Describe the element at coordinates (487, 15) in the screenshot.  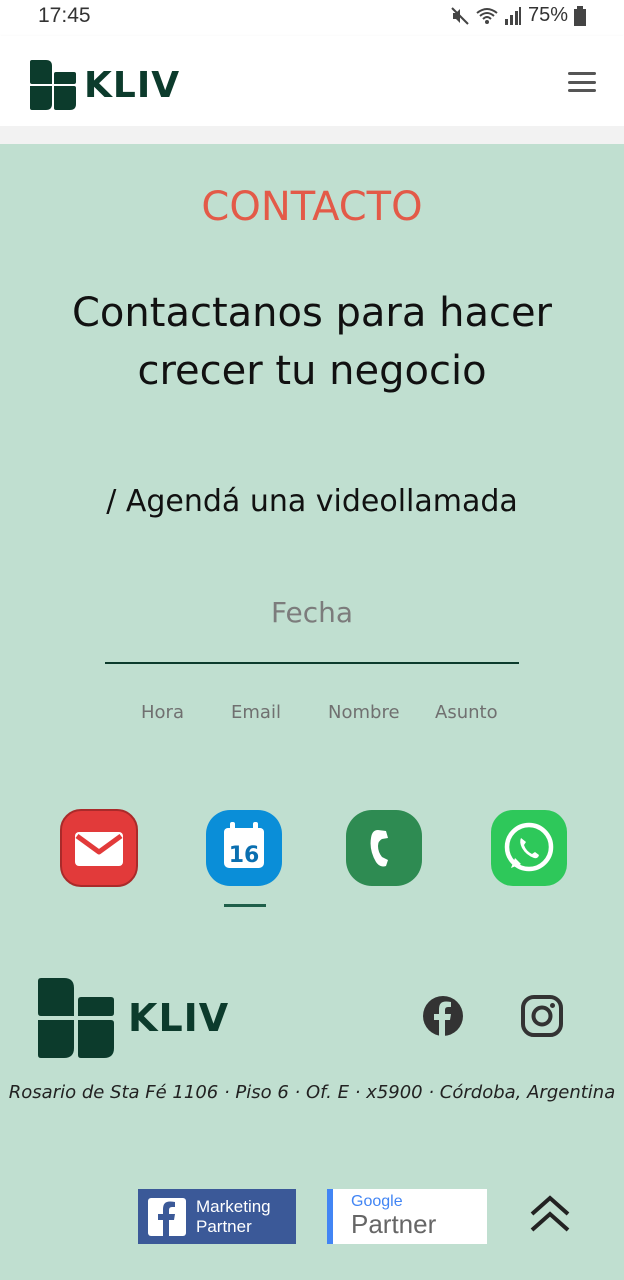
I see `wifi-icon` at that location.